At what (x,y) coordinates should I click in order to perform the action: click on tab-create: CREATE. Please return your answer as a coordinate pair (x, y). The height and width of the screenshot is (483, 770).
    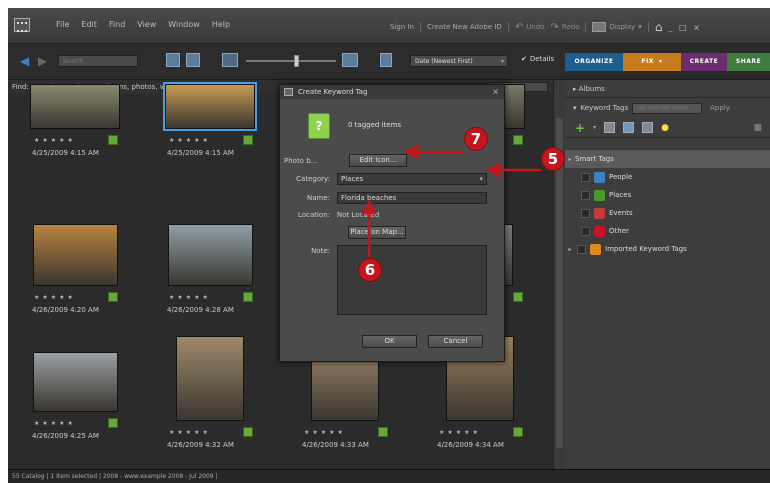
    Looking at the image, I should click on (704, 61).